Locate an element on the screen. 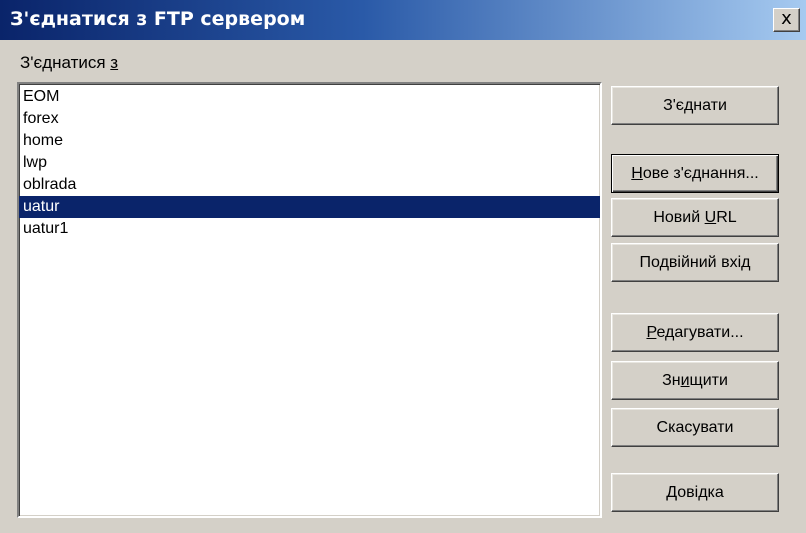  delete-label-rest: щити is located at coordinates (708, 380).